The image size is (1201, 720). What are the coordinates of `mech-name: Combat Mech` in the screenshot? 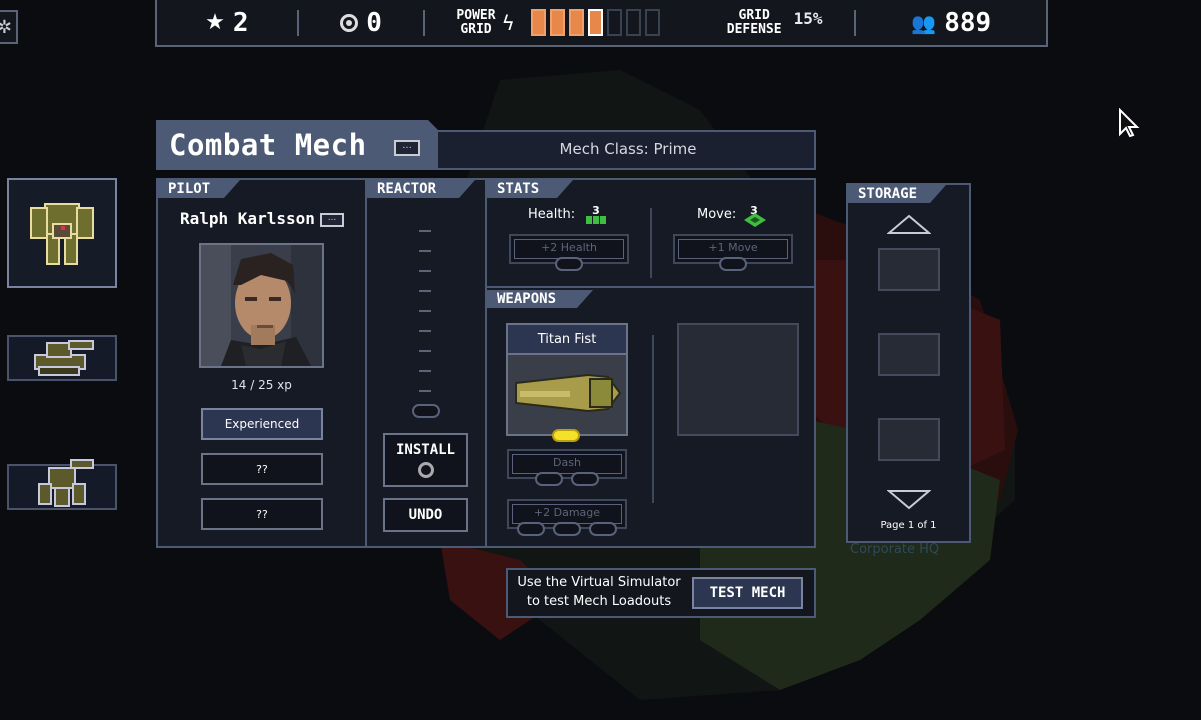 It's located at (268, 145).